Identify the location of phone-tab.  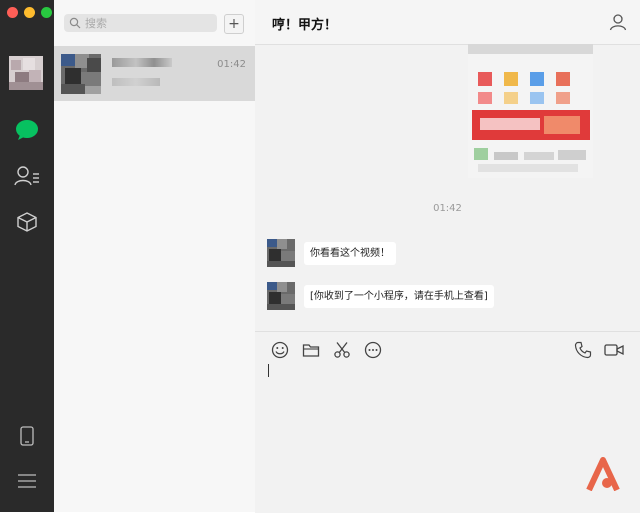
(27, 436).